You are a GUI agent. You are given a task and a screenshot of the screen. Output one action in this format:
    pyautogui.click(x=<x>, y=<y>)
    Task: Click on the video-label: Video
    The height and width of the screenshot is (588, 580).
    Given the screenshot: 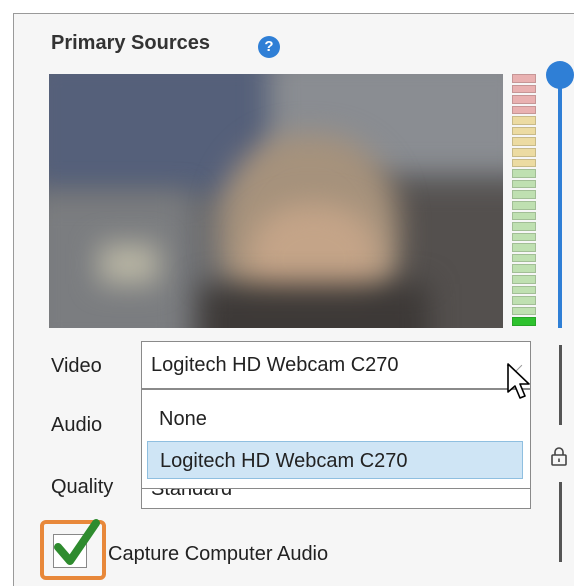 What is the action you would take?
    pyautogui.click(x=76, y=366)
    